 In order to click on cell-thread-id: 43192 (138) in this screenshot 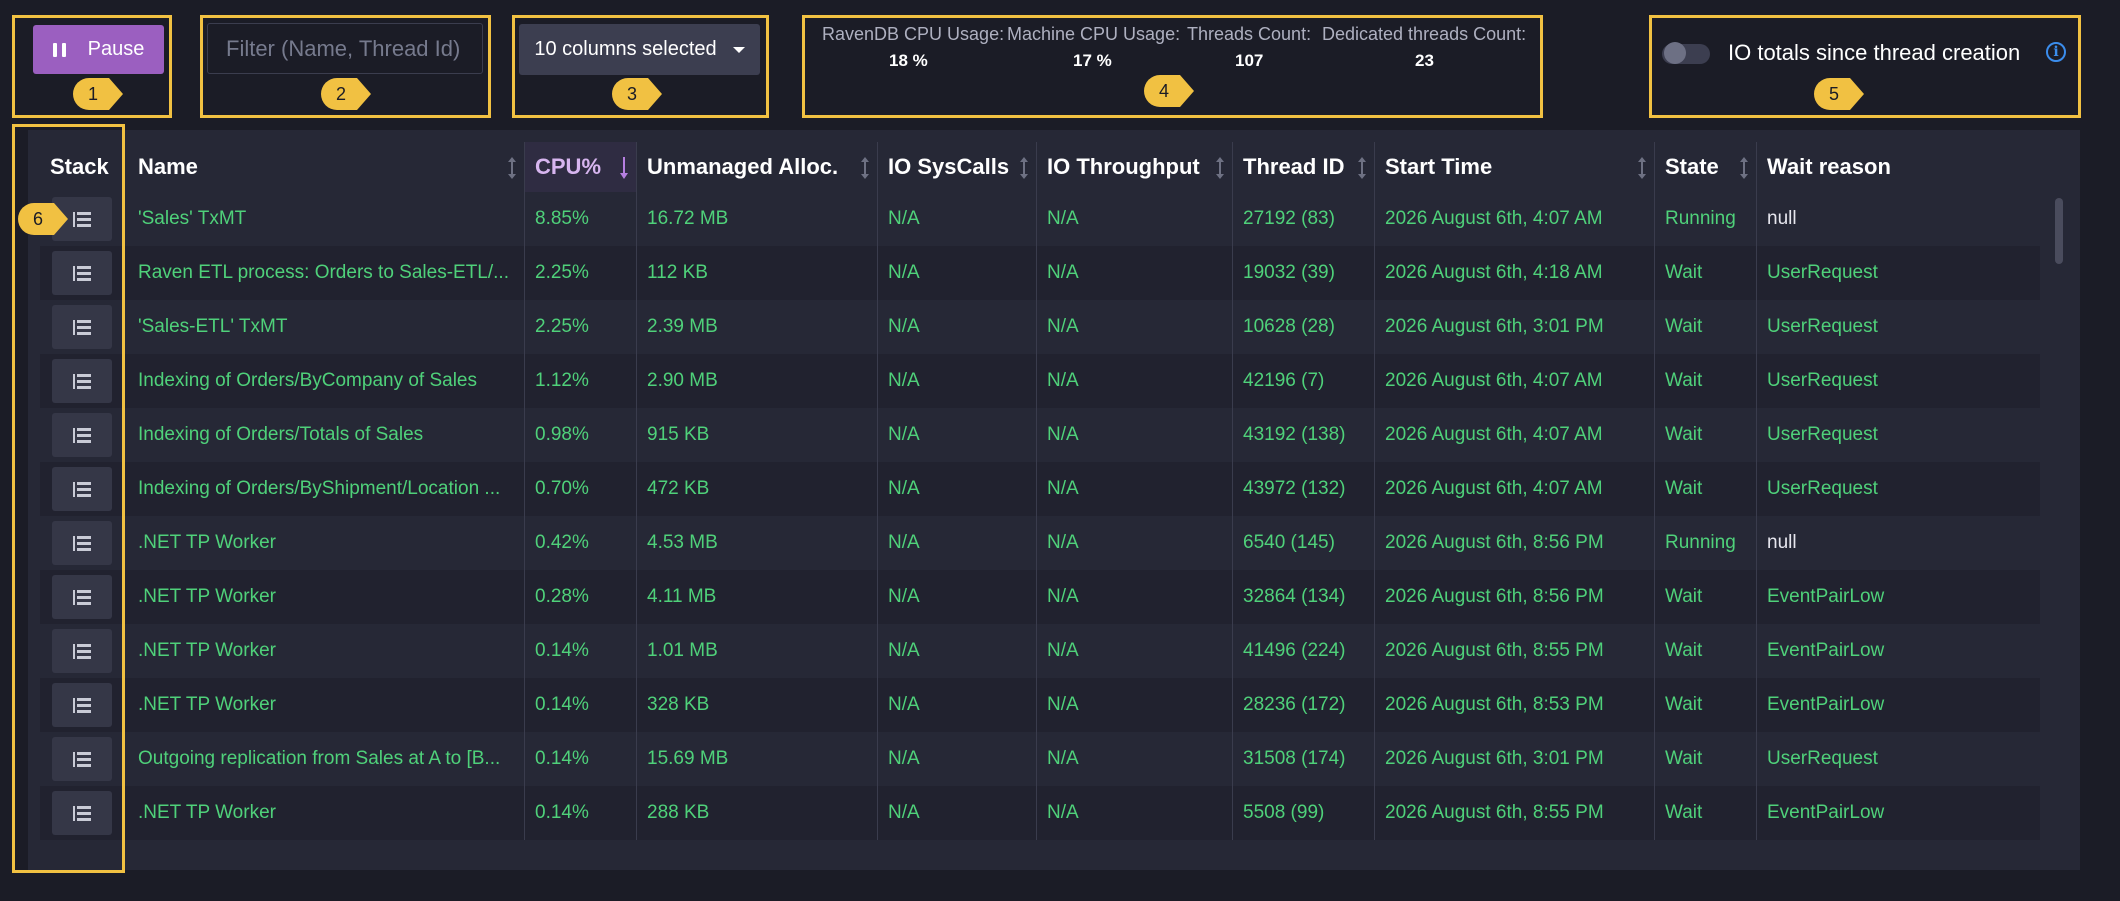, I will do `click(1304, 435)`.